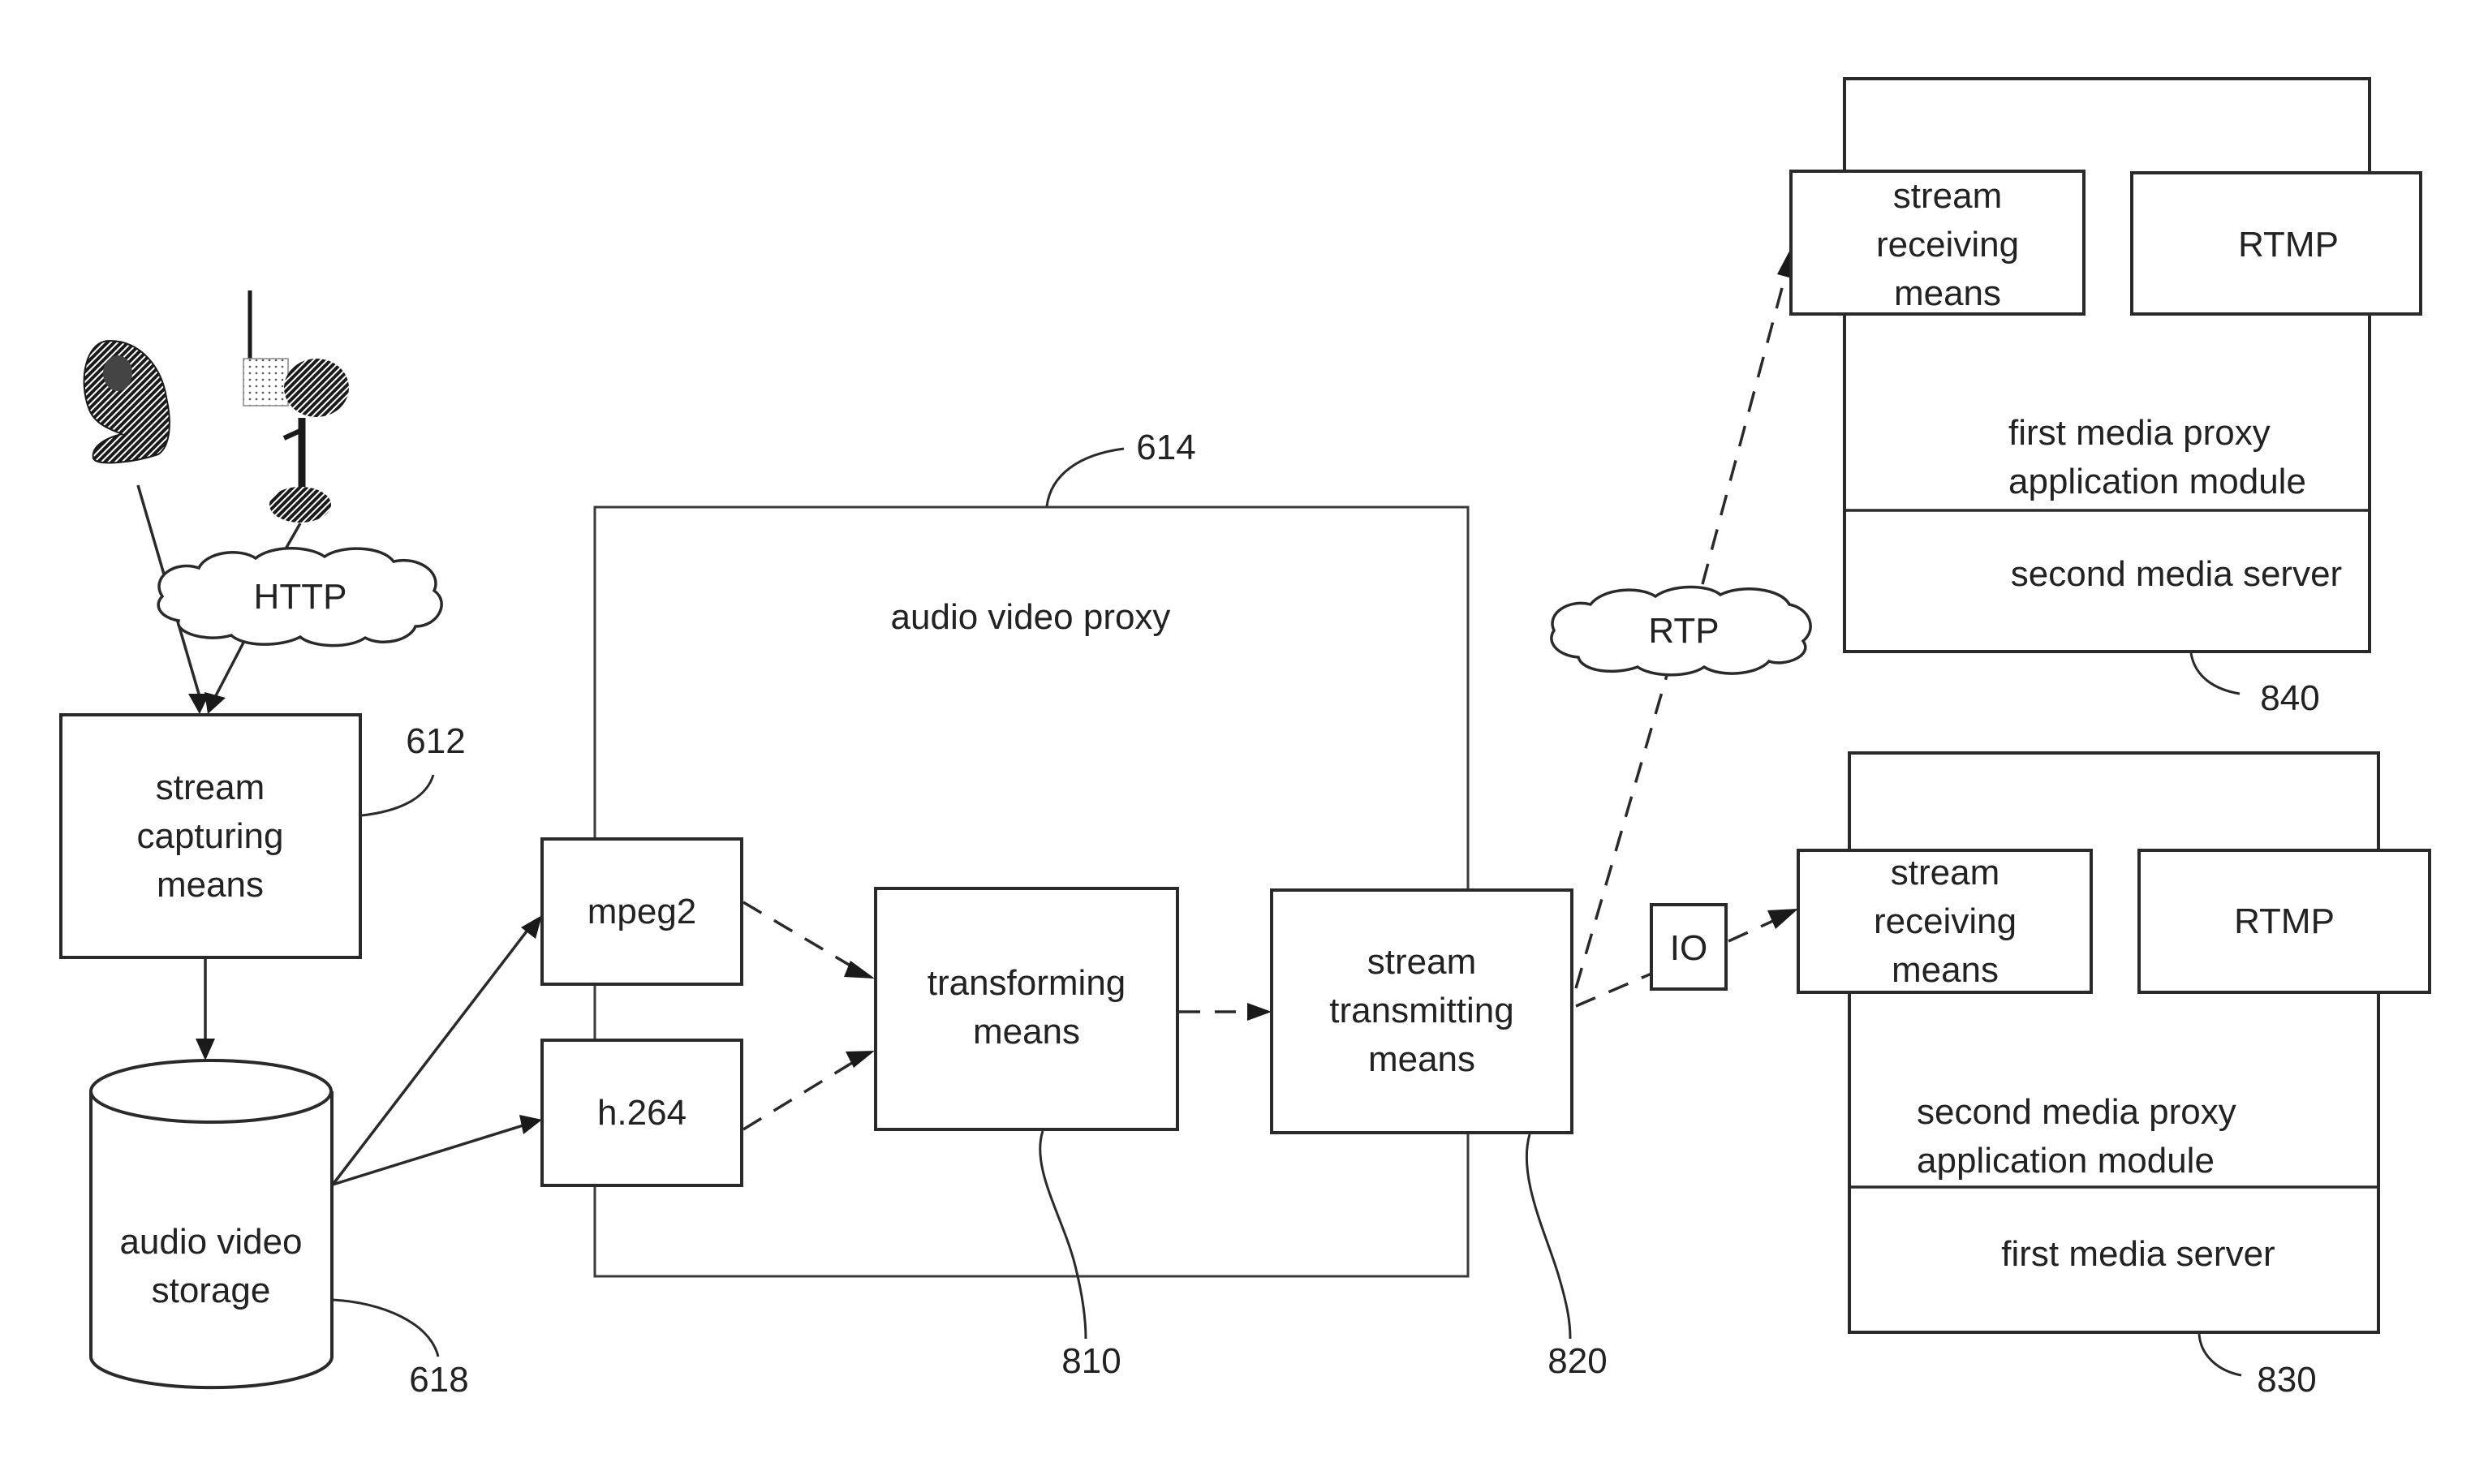 This screenshot has height=1484, width=2488. I want to click on http-label: HTTP, so click(300, 597).